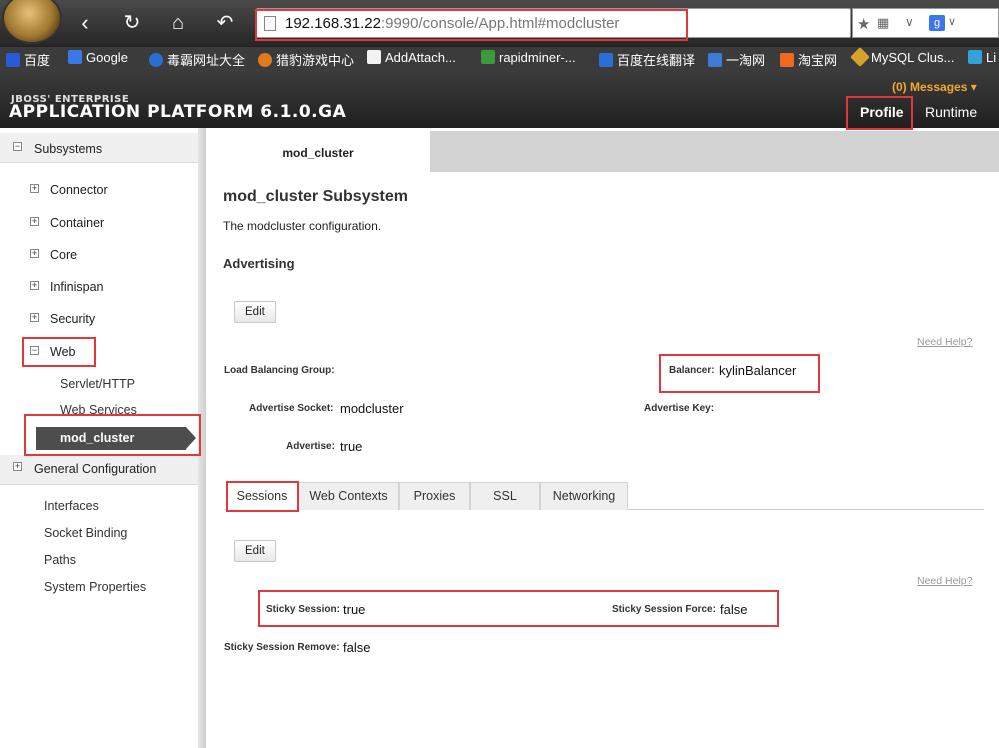 Image resolution: width=999 pixels, height=748 pixels. What do you see at coordinates (310, 446) in the screenshot?
I see `advertise-label: Advertise:` at bounding box center [310, 446].